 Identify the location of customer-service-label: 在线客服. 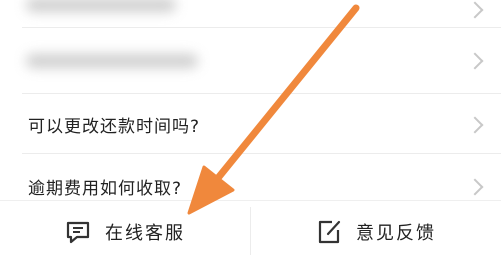
(145, 233).